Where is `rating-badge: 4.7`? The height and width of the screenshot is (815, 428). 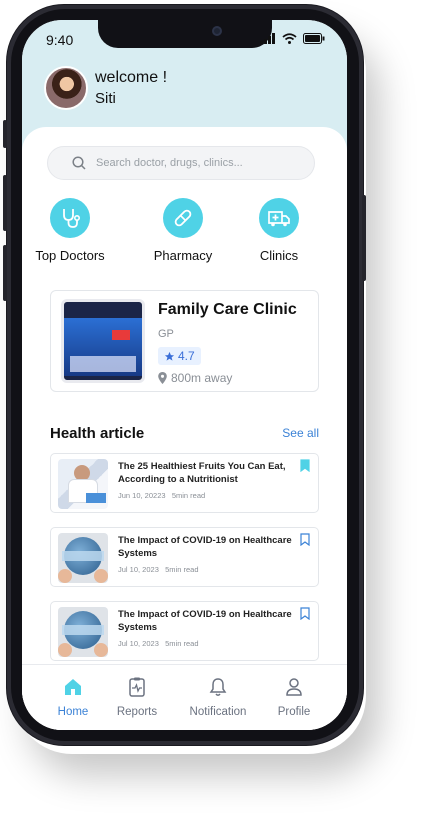 rating-badge: 4.7 is located at coordinates (179, 356).